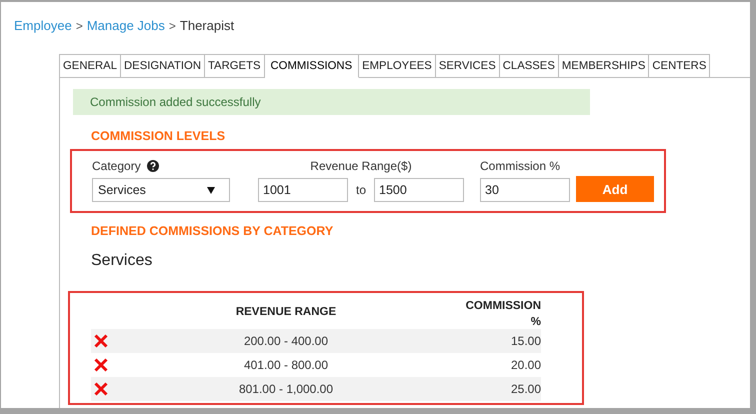 The image size is (756, 414). Describe the element at coordinates (312, 66) in the screenshot. I see `tab: COMMISSIONS` at that location.